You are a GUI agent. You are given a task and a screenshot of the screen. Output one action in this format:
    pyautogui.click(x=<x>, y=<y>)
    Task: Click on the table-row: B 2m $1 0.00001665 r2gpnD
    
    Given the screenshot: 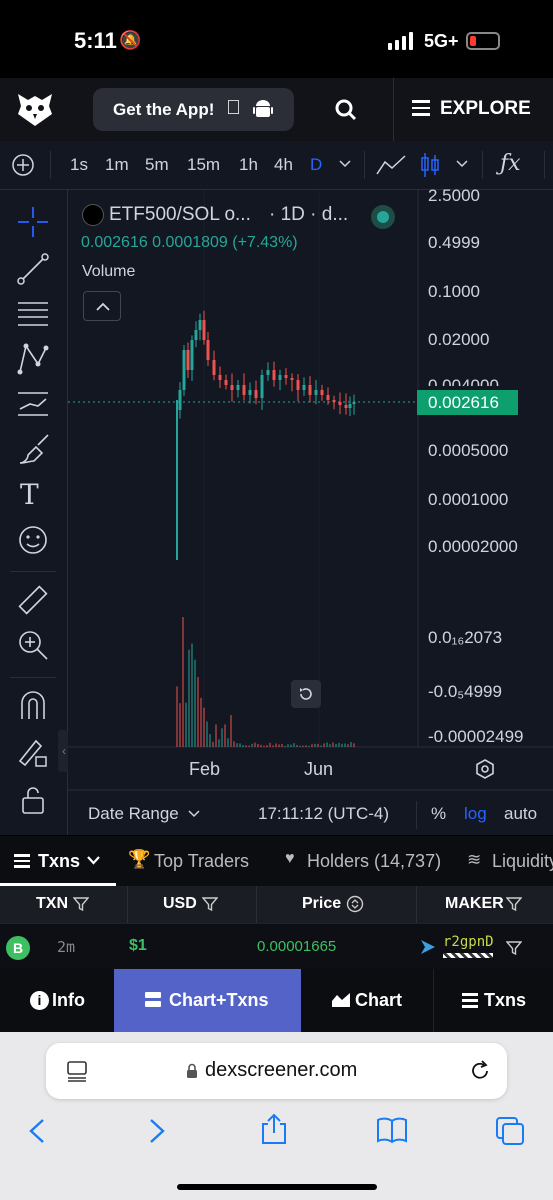 What is the action you would take?
    pyautogui.click(x=276, y=946)
    